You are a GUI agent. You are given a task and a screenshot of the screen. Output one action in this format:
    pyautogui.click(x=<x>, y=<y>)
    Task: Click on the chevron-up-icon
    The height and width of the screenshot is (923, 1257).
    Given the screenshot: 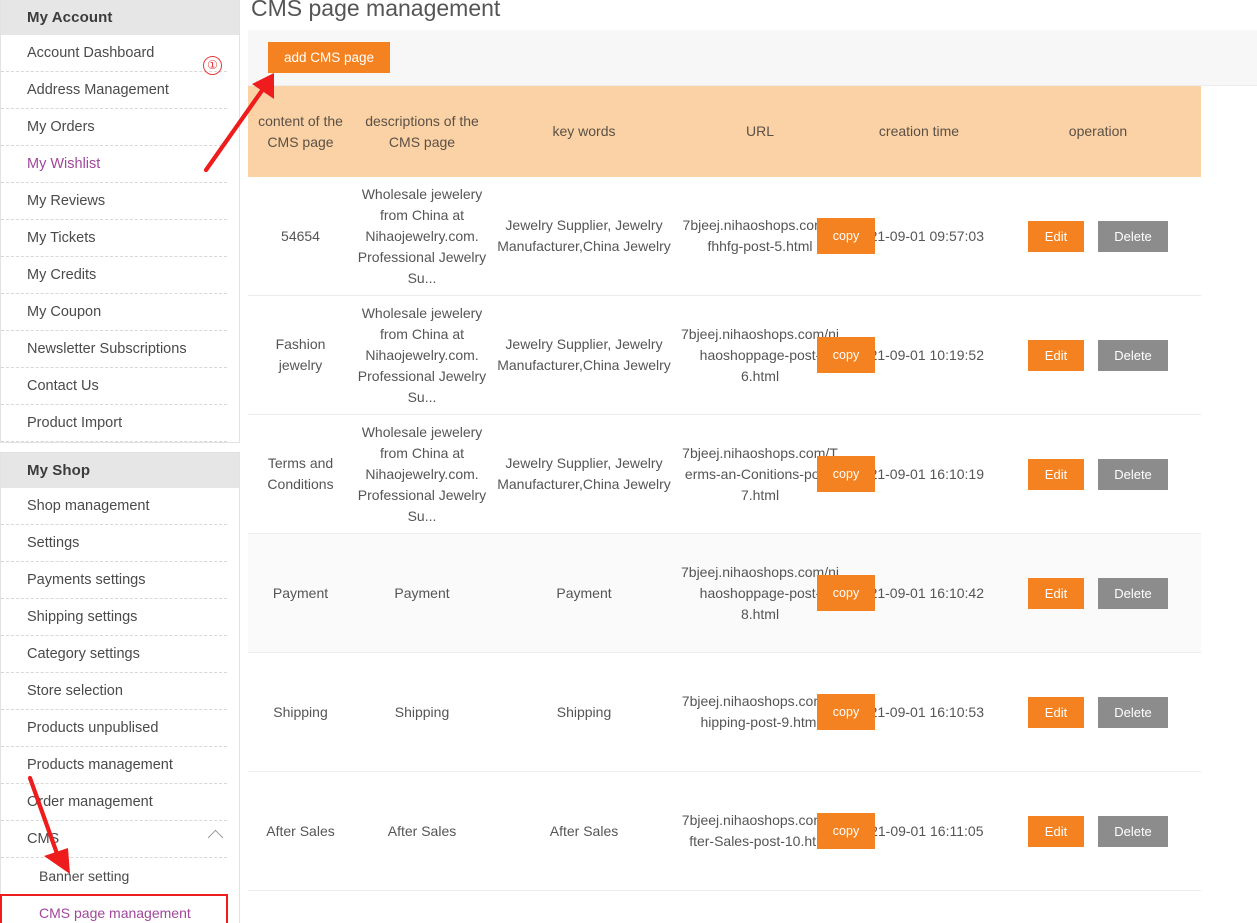 What is the action you would take?
    pyautogui.click(x=215, y=837)
    